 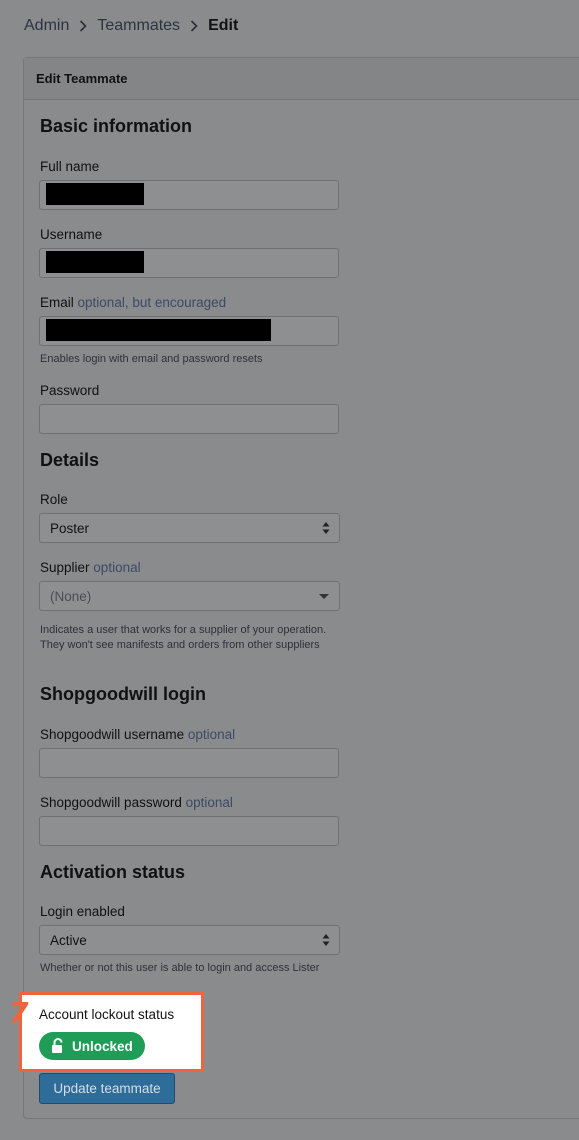 I want to click on unlocked-badge-label: Unlocked, so click(x=102, y=1046).